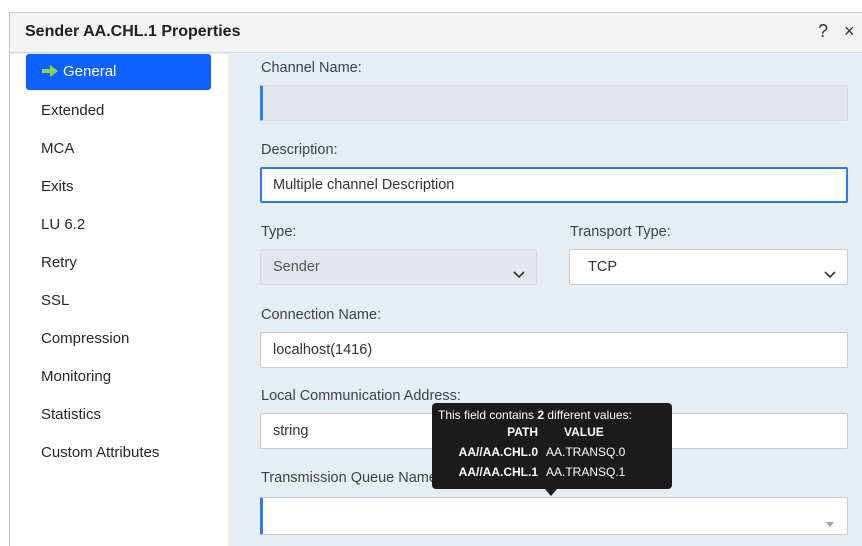  Describe the element at coordinates (551, 492) in the screenshot. I see `tooltip-arrow` at that location.